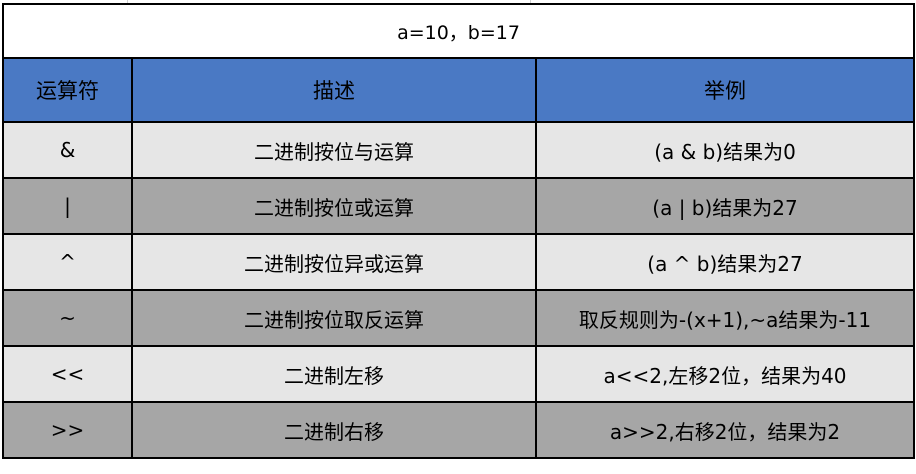 The height and width of the screenshot is (474, 916). Describe the element at coordinates (67, 430) in the screenshot. I see `operator-cell: >>` at that location.